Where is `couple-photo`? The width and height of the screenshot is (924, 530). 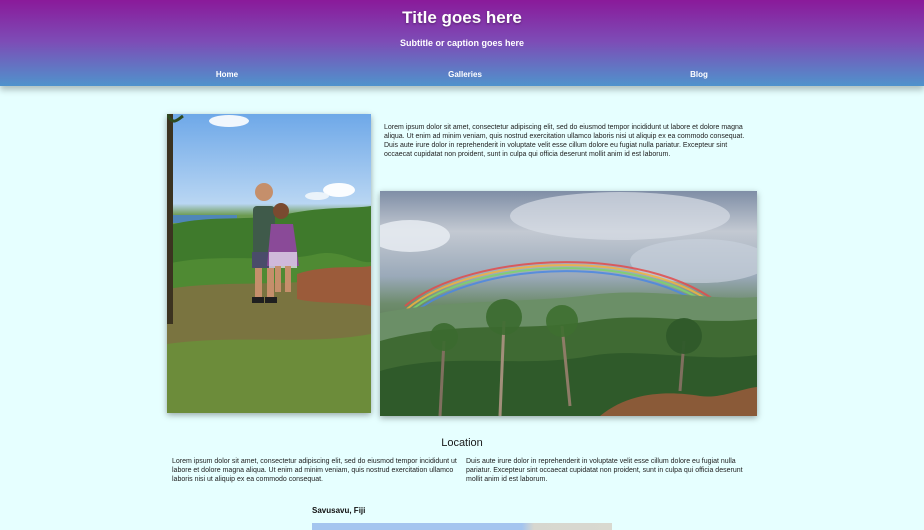
couple-photo is located at coordinates (269, 263).